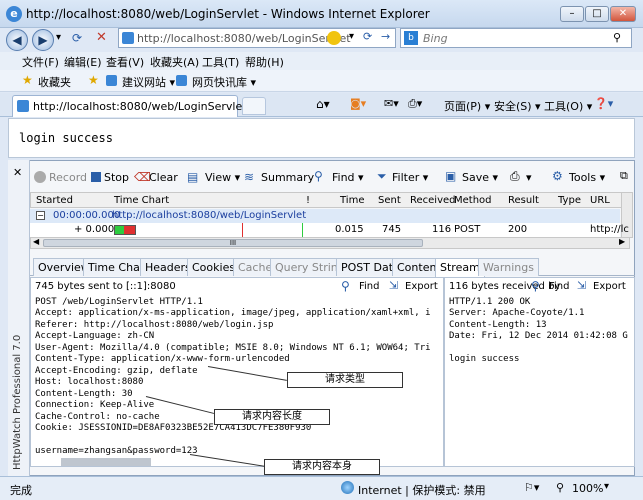  I want to click on address-input: http://localhost:8080/web/LoginServlet, so click(244, 38).